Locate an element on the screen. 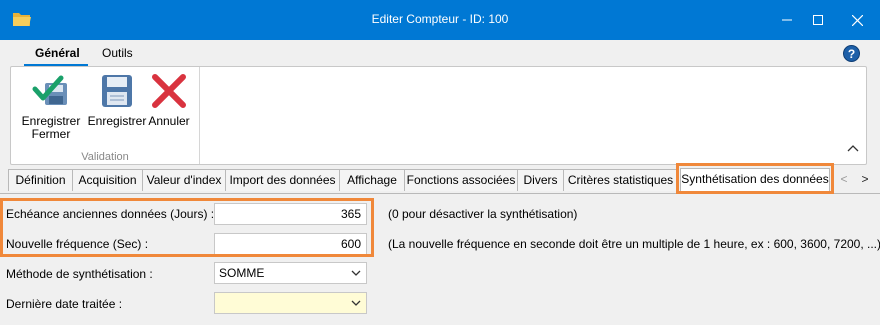 The height and width of the screenshot is (325, 880). methode-label: Méthode de synthétisation : is located at coordinates (79, 274).